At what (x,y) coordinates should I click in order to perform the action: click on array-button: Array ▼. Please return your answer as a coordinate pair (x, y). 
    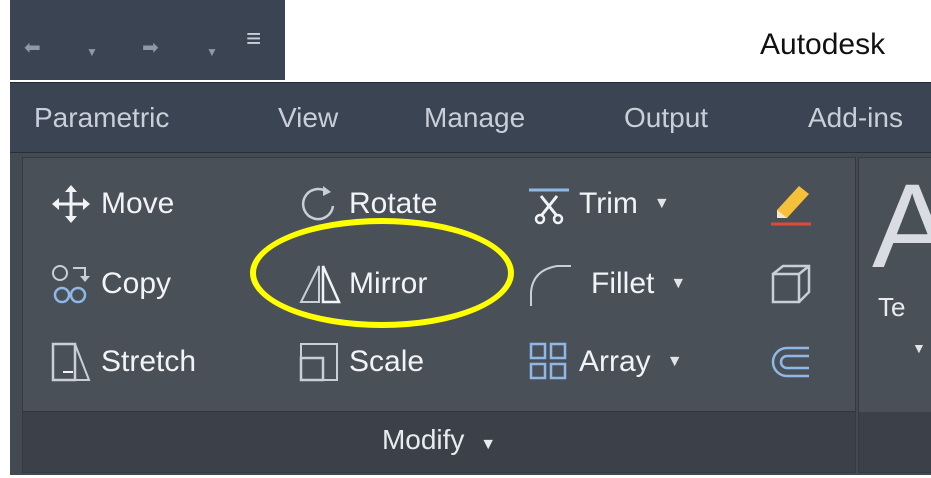
    Looking at the image, I should click on (605, 362).